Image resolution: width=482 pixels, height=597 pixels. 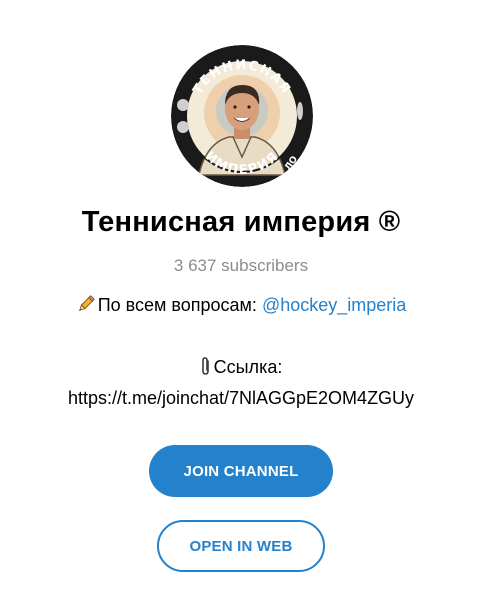 I want to click on invite-link-text: https://t.me/joinchat/7NlAGGpE2OM4ZGUy, so click(x=241, y=398).